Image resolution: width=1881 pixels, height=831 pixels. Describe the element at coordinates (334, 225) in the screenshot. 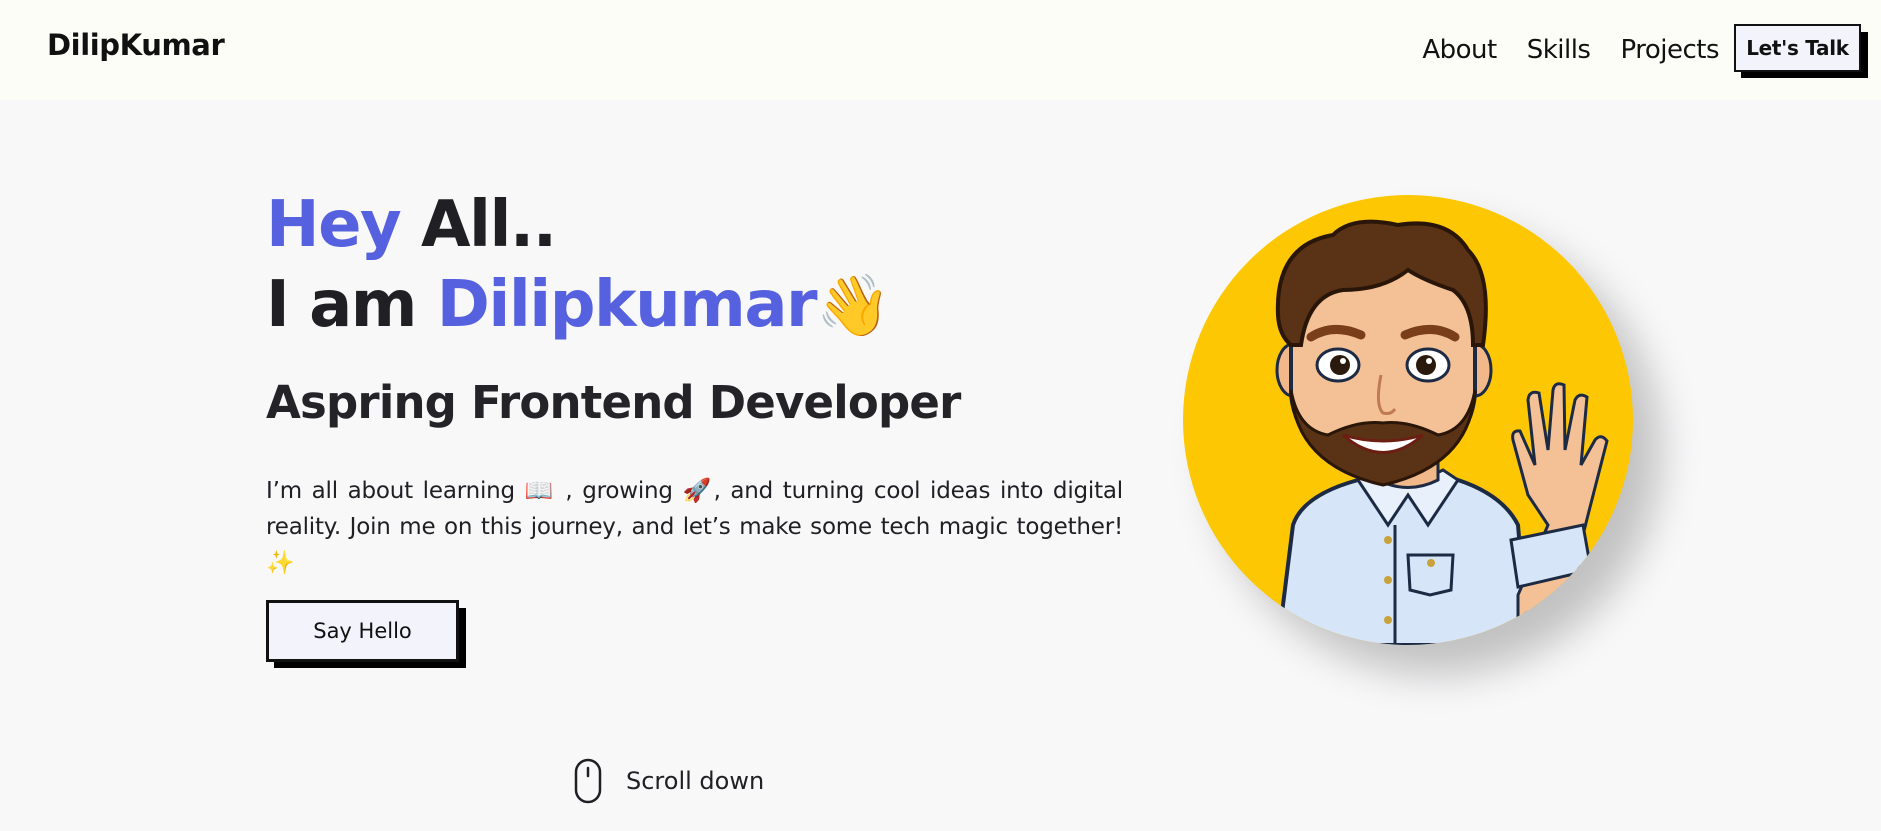

I see `hero-greeting: Hey` at that location.